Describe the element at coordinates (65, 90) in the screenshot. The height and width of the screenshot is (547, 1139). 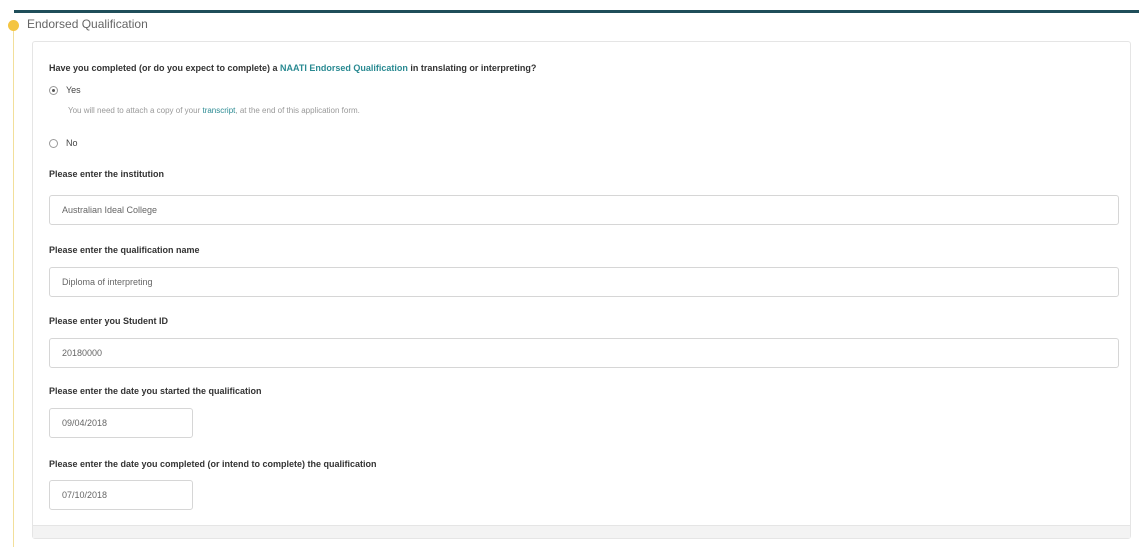
I see `option-yes: Yes` at that location.